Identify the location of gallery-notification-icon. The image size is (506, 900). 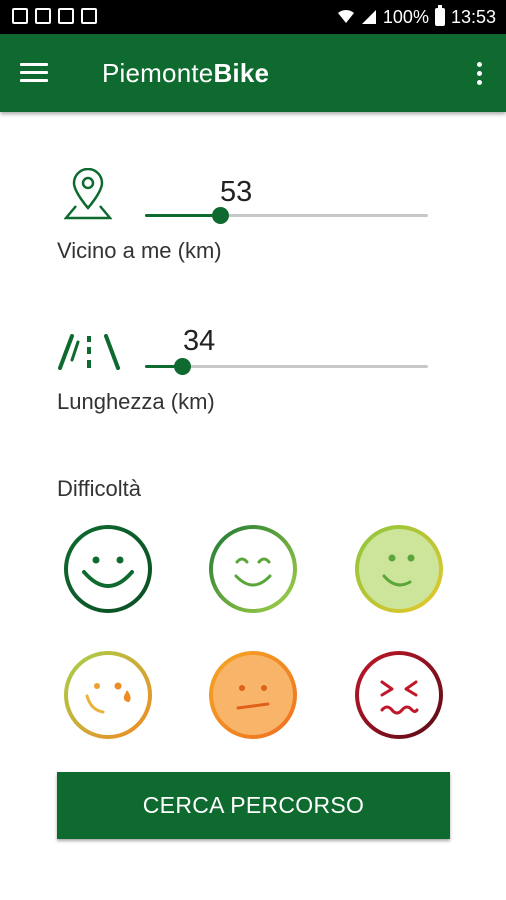
(20, 16).